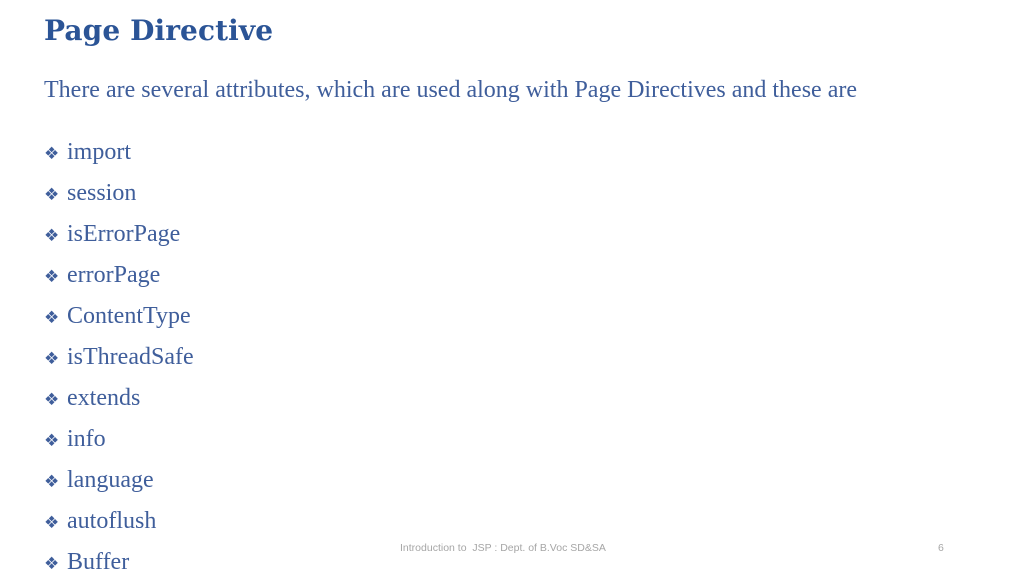 The width and height of the screenshot is (1024, 576). I want to click on list-item: ❖ isErrorPage, so click(344, 240).